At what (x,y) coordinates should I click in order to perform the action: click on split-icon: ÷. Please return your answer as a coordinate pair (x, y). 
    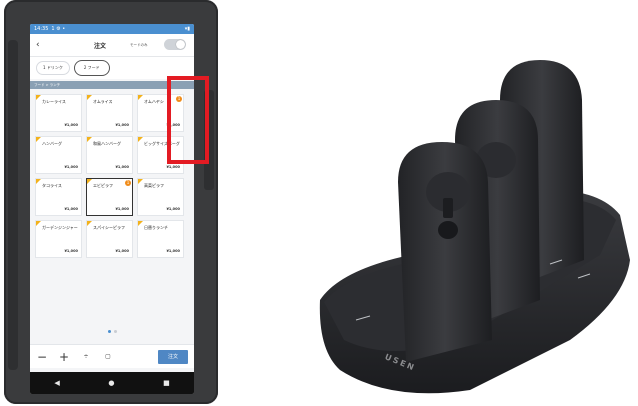
    Looking at the image, I should click on (86, 356).